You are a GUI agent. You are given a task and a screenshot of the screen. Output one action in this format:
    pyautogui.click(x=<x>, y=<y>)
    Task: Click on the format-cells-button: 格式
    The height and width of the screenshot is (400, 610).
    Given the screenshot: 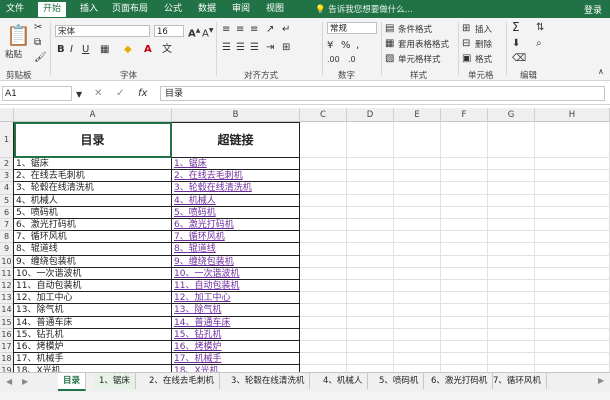 What is the action you would take?
    pyautogui.click(x=483, y=59)
    